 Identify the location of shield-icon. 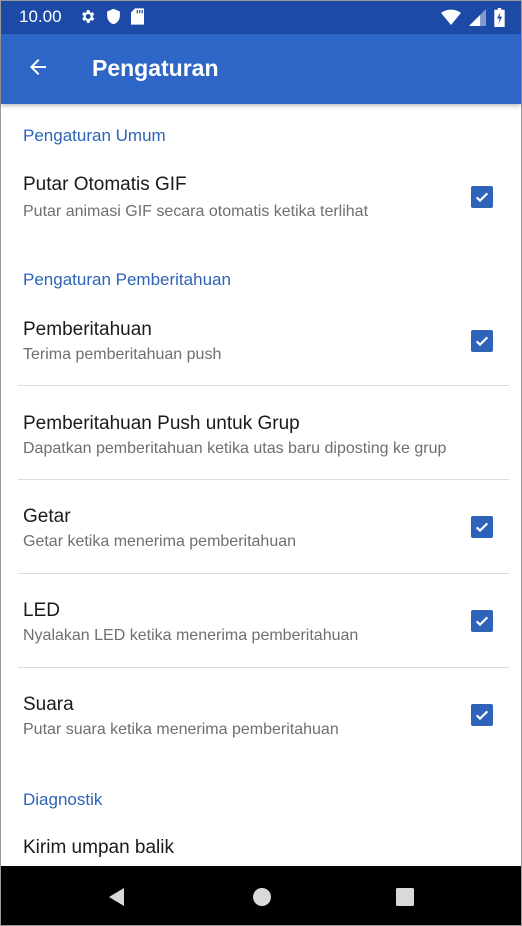
(113, 19).